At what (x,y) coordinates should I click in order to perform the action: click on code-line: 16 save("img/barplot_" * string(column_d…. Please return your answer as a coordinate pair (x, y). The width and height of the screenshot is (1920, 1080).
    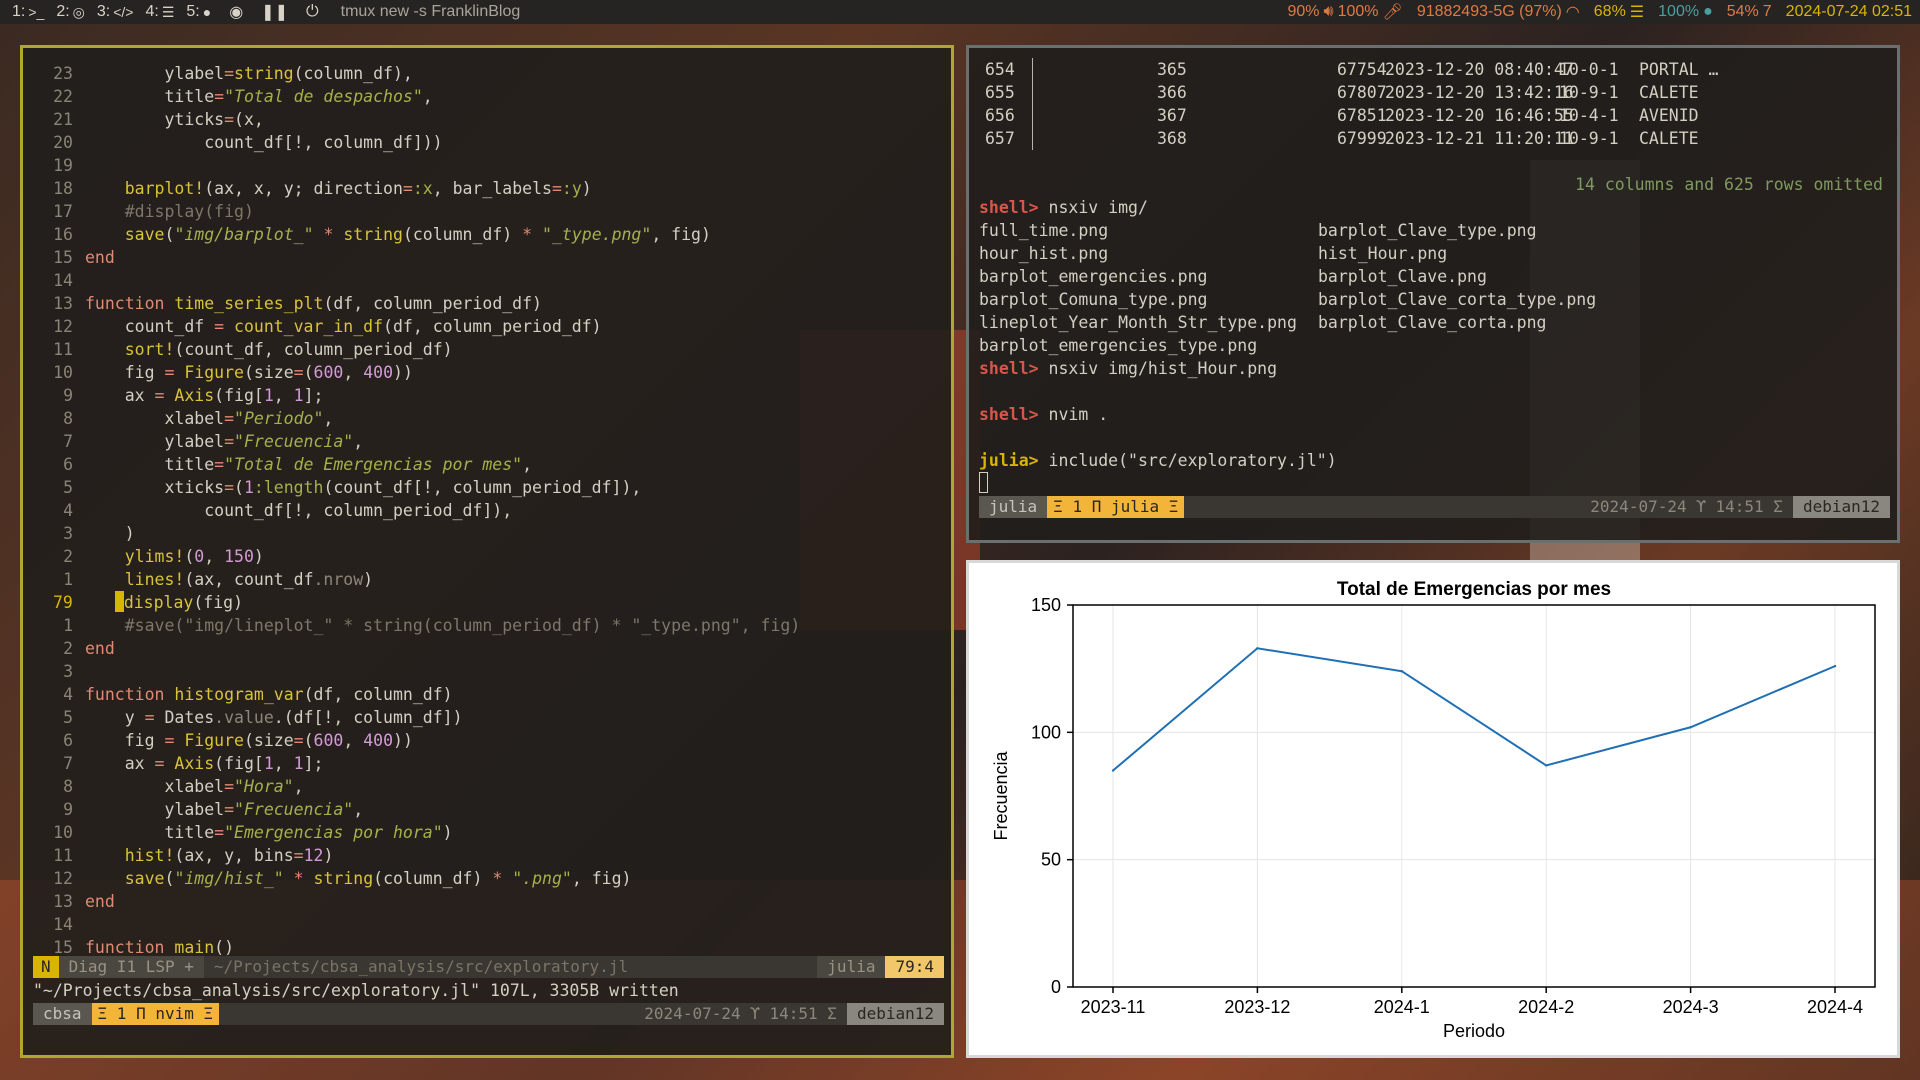
    Looking at the image, I should click on (487, 234).